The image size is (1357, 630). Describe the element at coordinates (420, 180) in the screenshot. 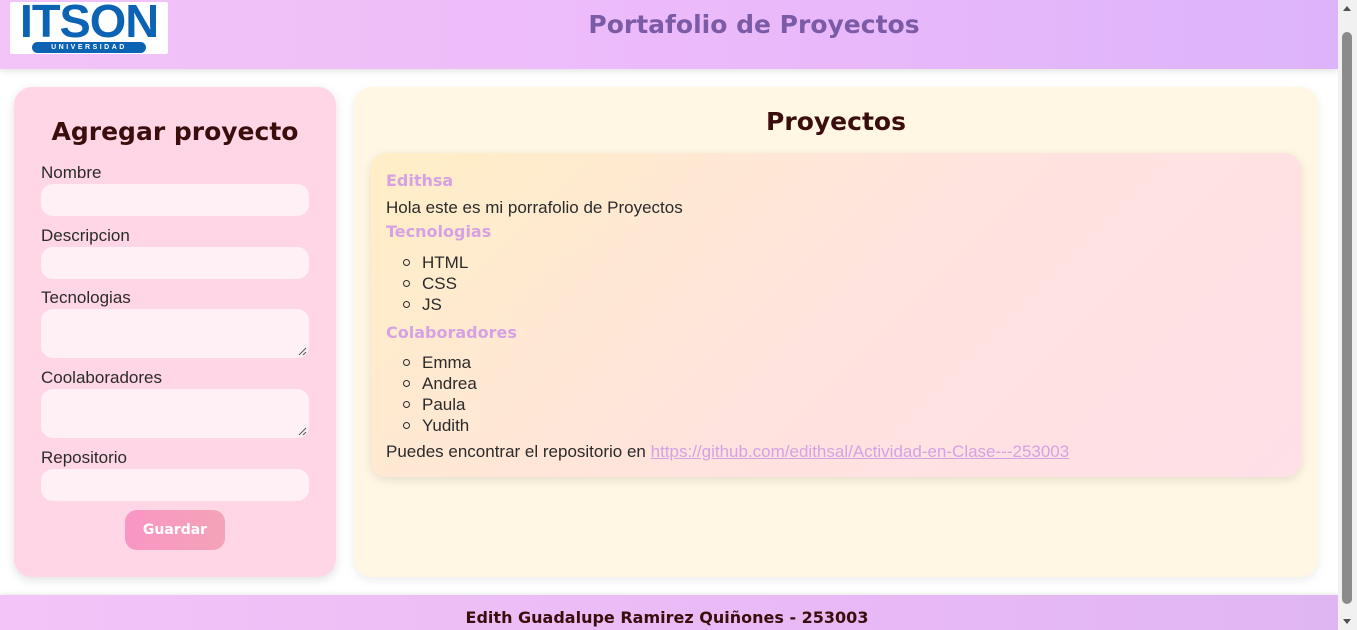

I see `project-name: Edithsa` at that location.